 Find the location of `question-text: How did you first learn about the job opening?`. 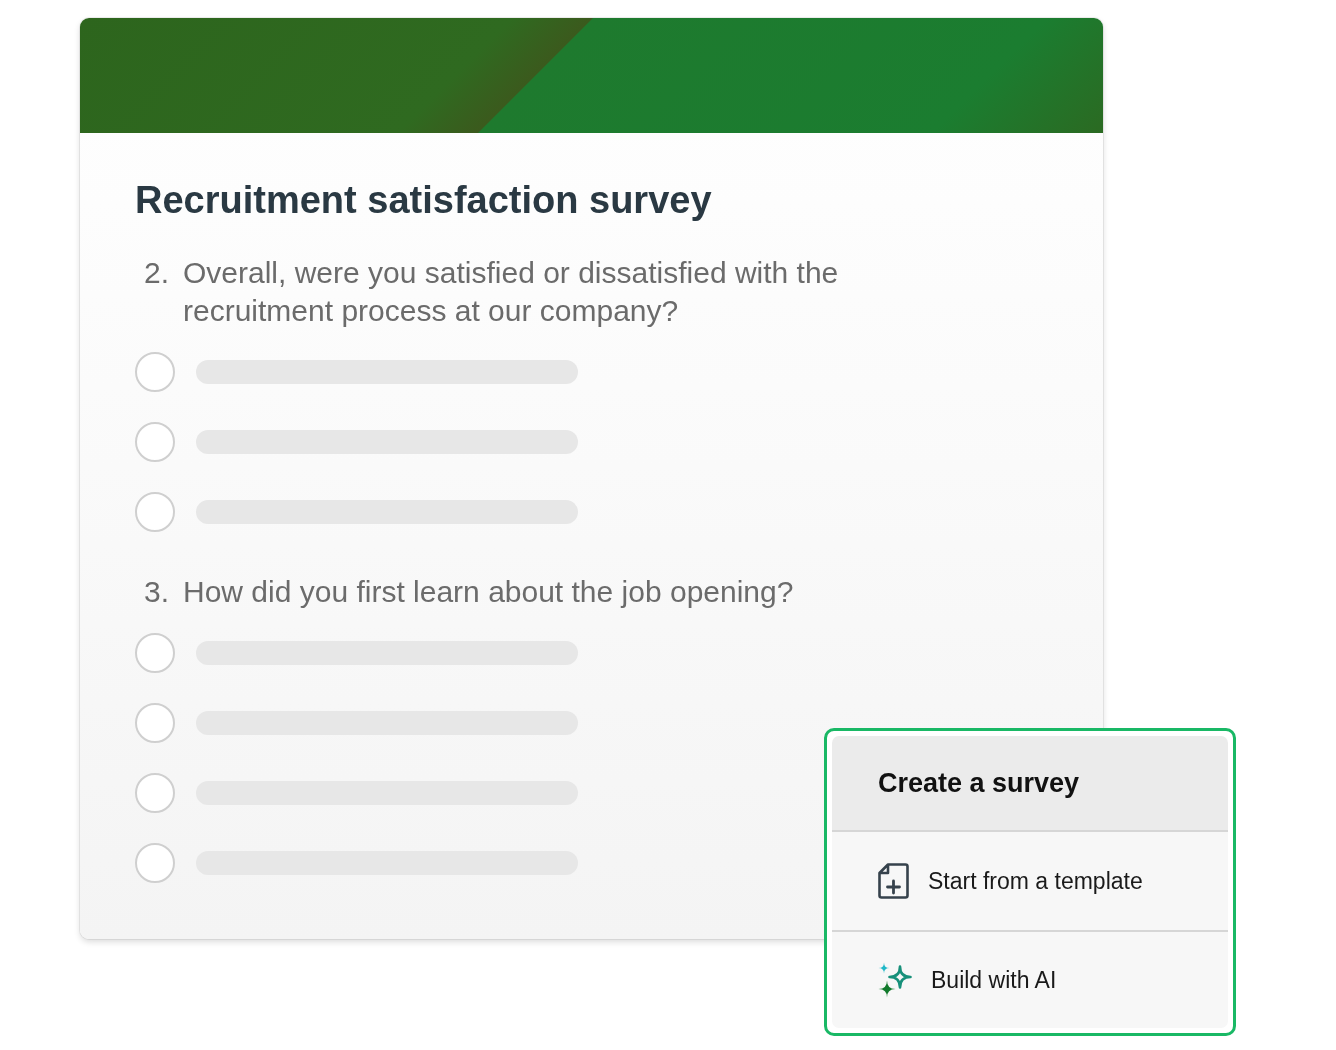

question-text: How did you first learn about the job opening? is located at coordinates (488, 592).